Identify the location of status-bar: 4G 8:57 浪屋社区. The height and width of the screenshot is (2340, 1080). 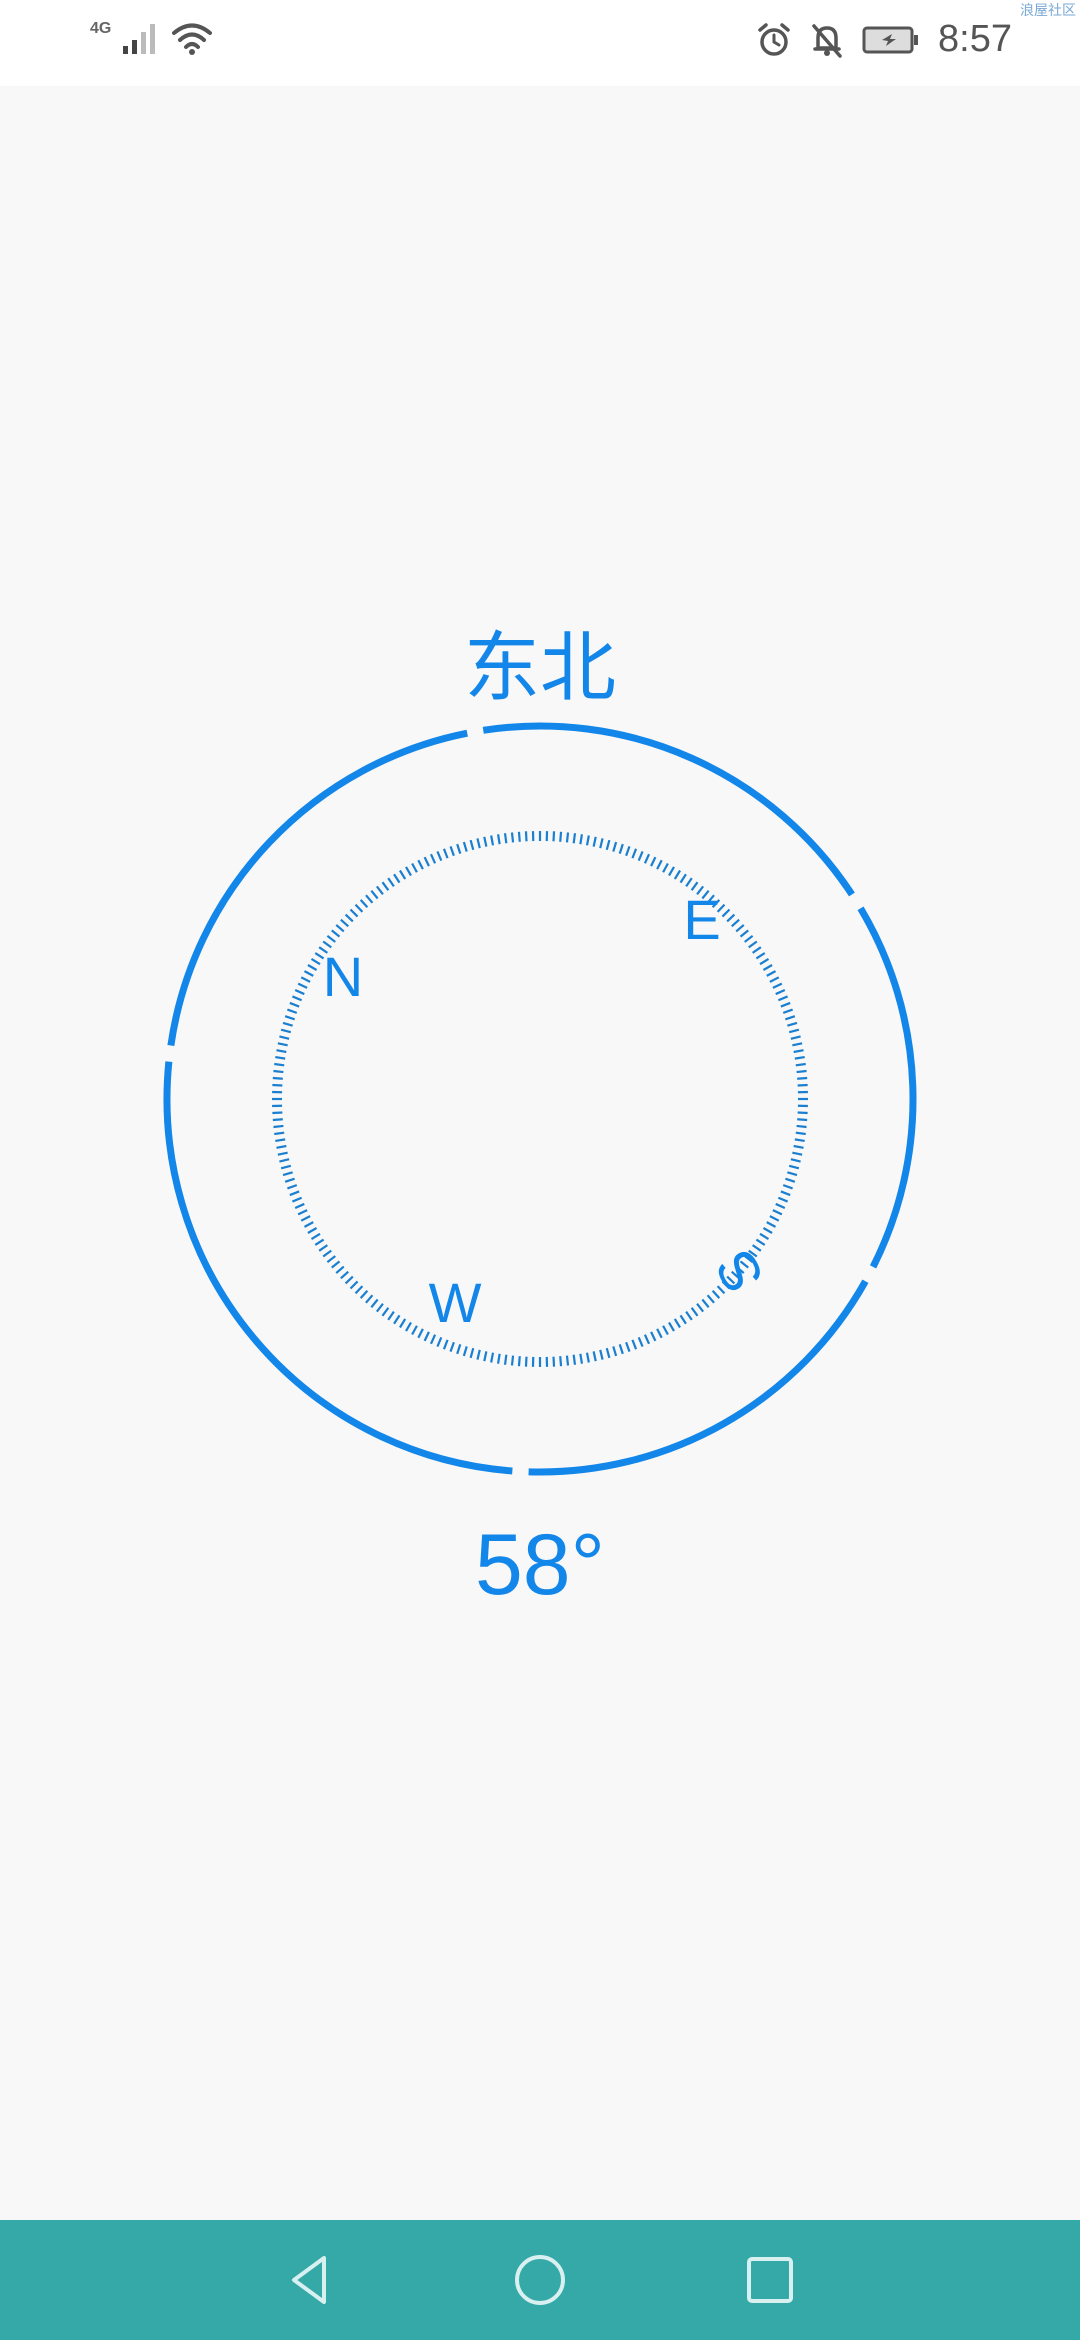
(540, 43).